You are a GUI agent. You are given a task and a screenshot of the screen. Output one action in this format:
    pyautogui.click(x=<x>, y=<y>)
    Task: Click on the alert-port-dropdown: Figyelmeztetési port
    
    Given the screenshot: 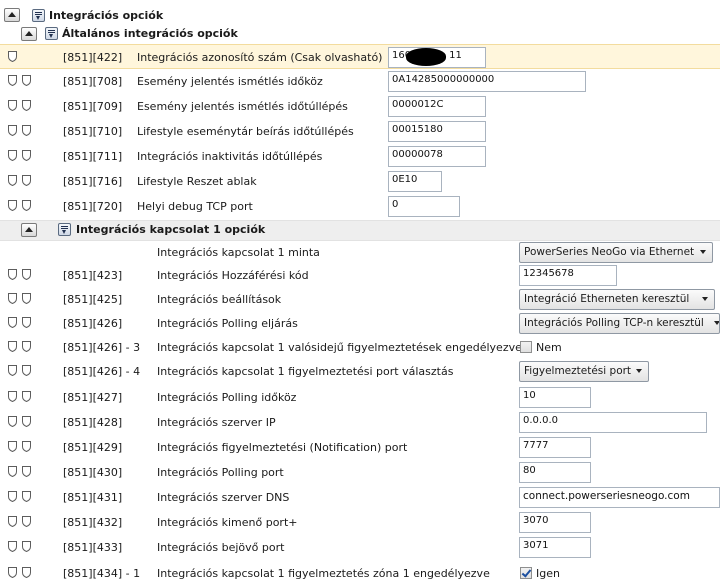 What is the action you would take?
    pyautogui.click(x=584, y=371)
    